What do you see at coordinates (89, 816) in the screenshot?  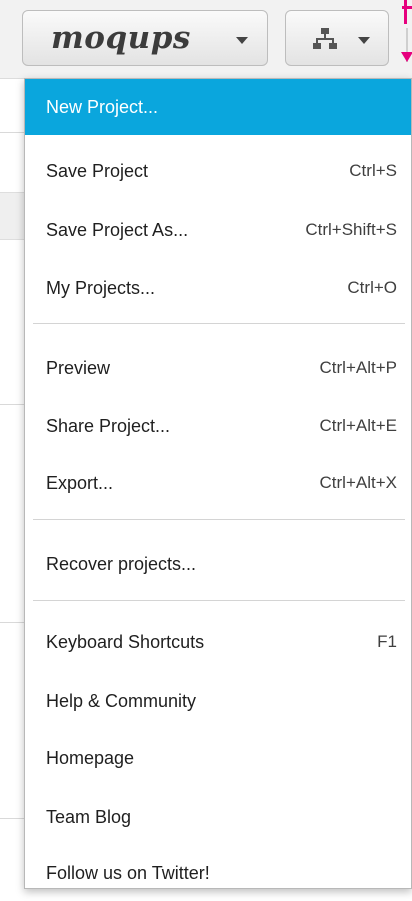 I see `menu-item-label: Team Blog` at bounding box center [89, 816].